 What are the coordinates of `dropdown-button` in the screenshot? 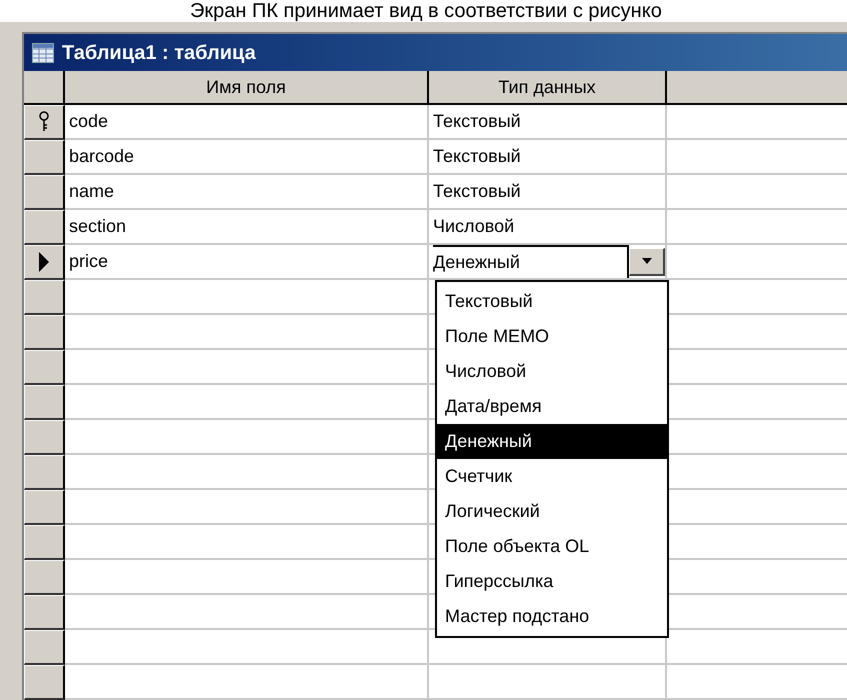 It's located at (647, 262).